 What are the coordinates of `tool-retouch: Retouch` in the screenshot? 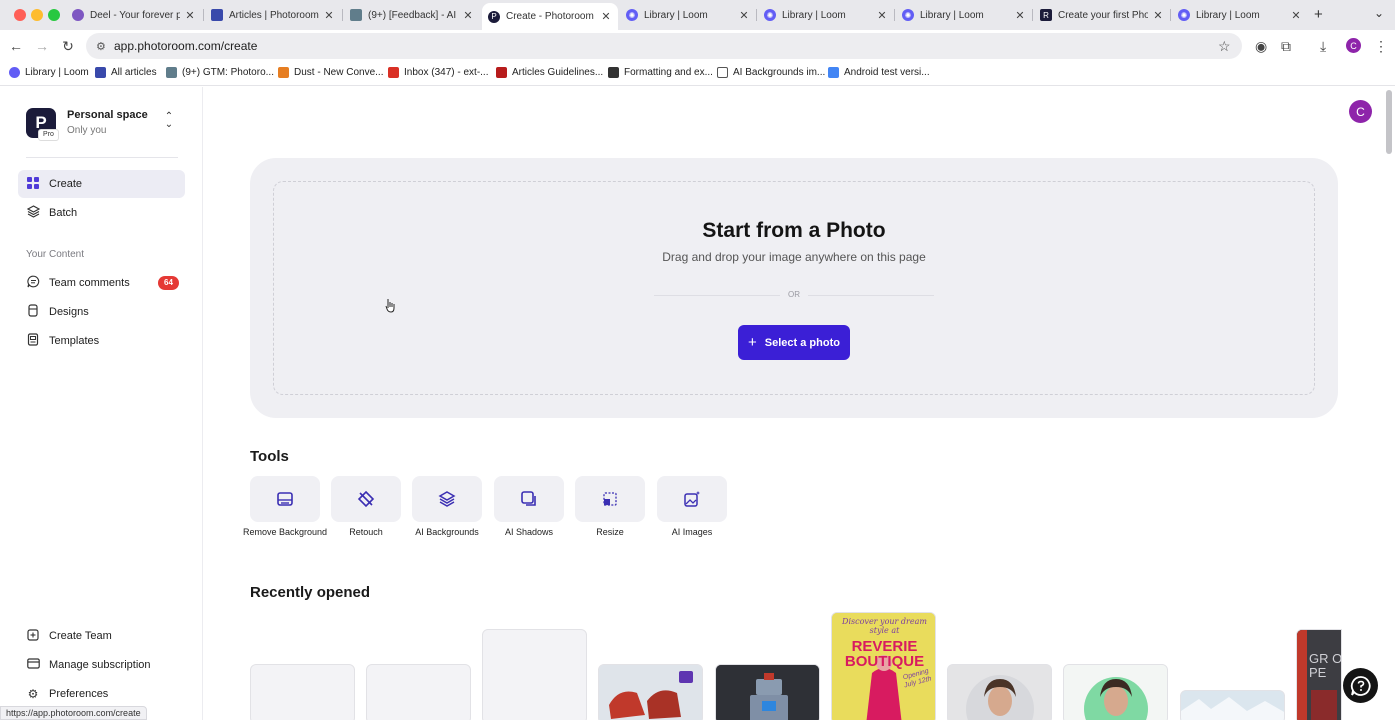 It's located at (366, 507).